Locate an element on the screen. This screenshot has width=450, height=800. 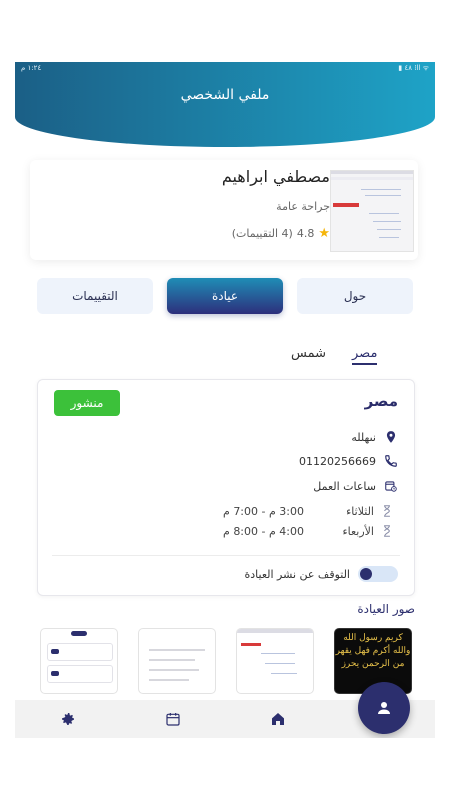
rating-value: 4.8 is located at coordinates (305, 233).